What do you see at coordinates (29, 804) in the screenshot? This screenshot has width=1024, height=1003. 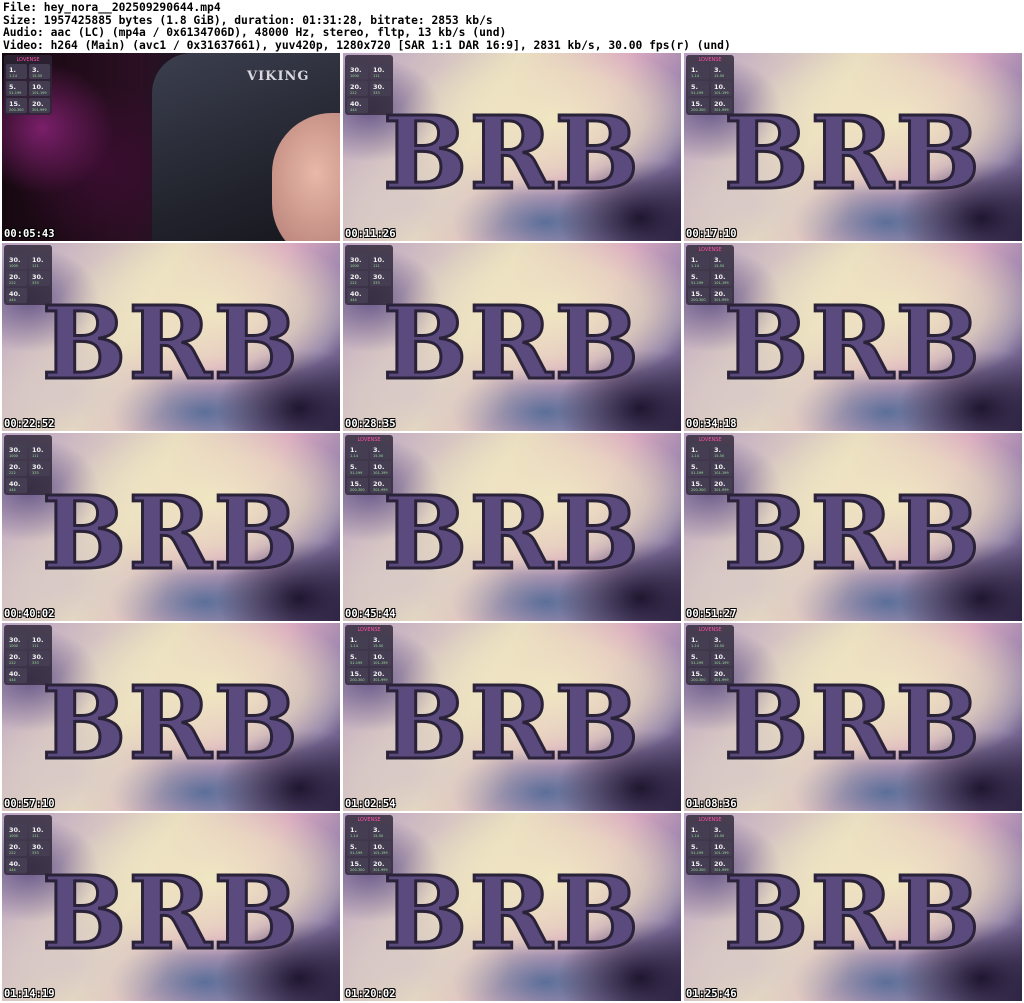 I see `thumbnail-timestamp: 00:57:10` at bounding box center [29, 804].